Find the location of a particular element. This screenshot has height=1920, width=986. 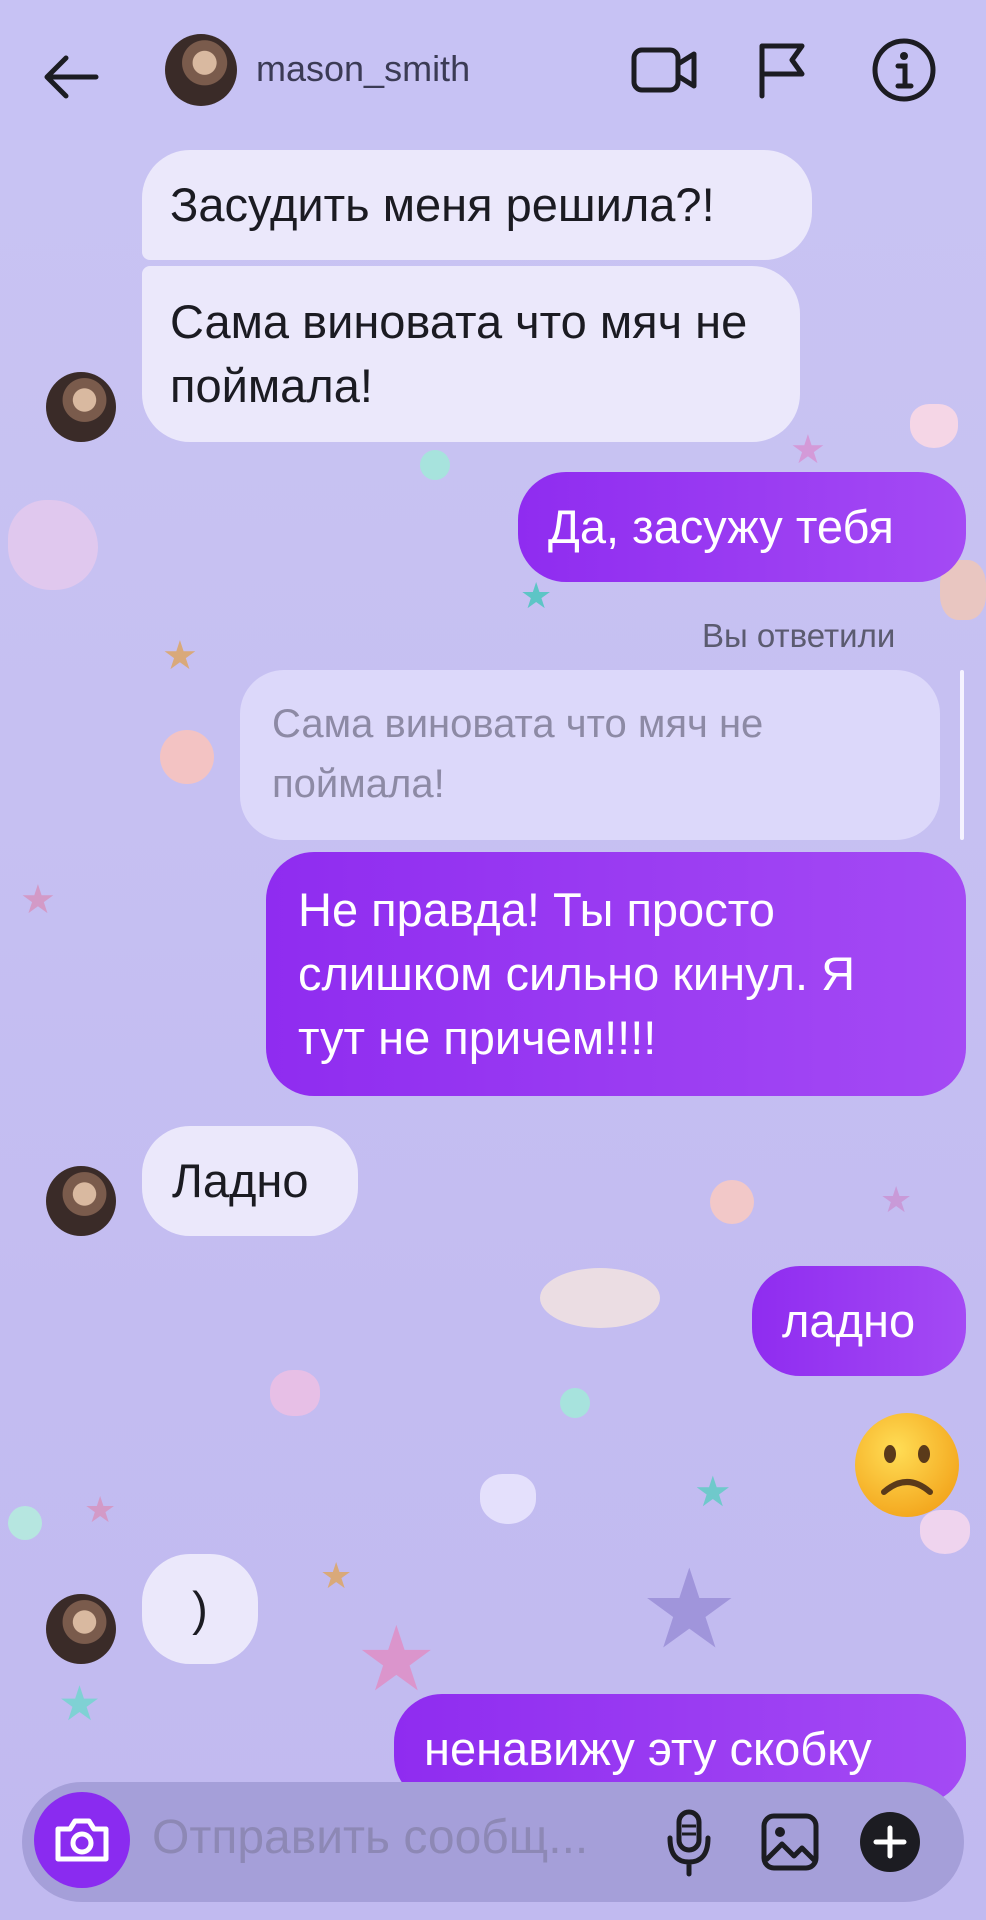

camera-icon is located at coordinates (82, 1840).